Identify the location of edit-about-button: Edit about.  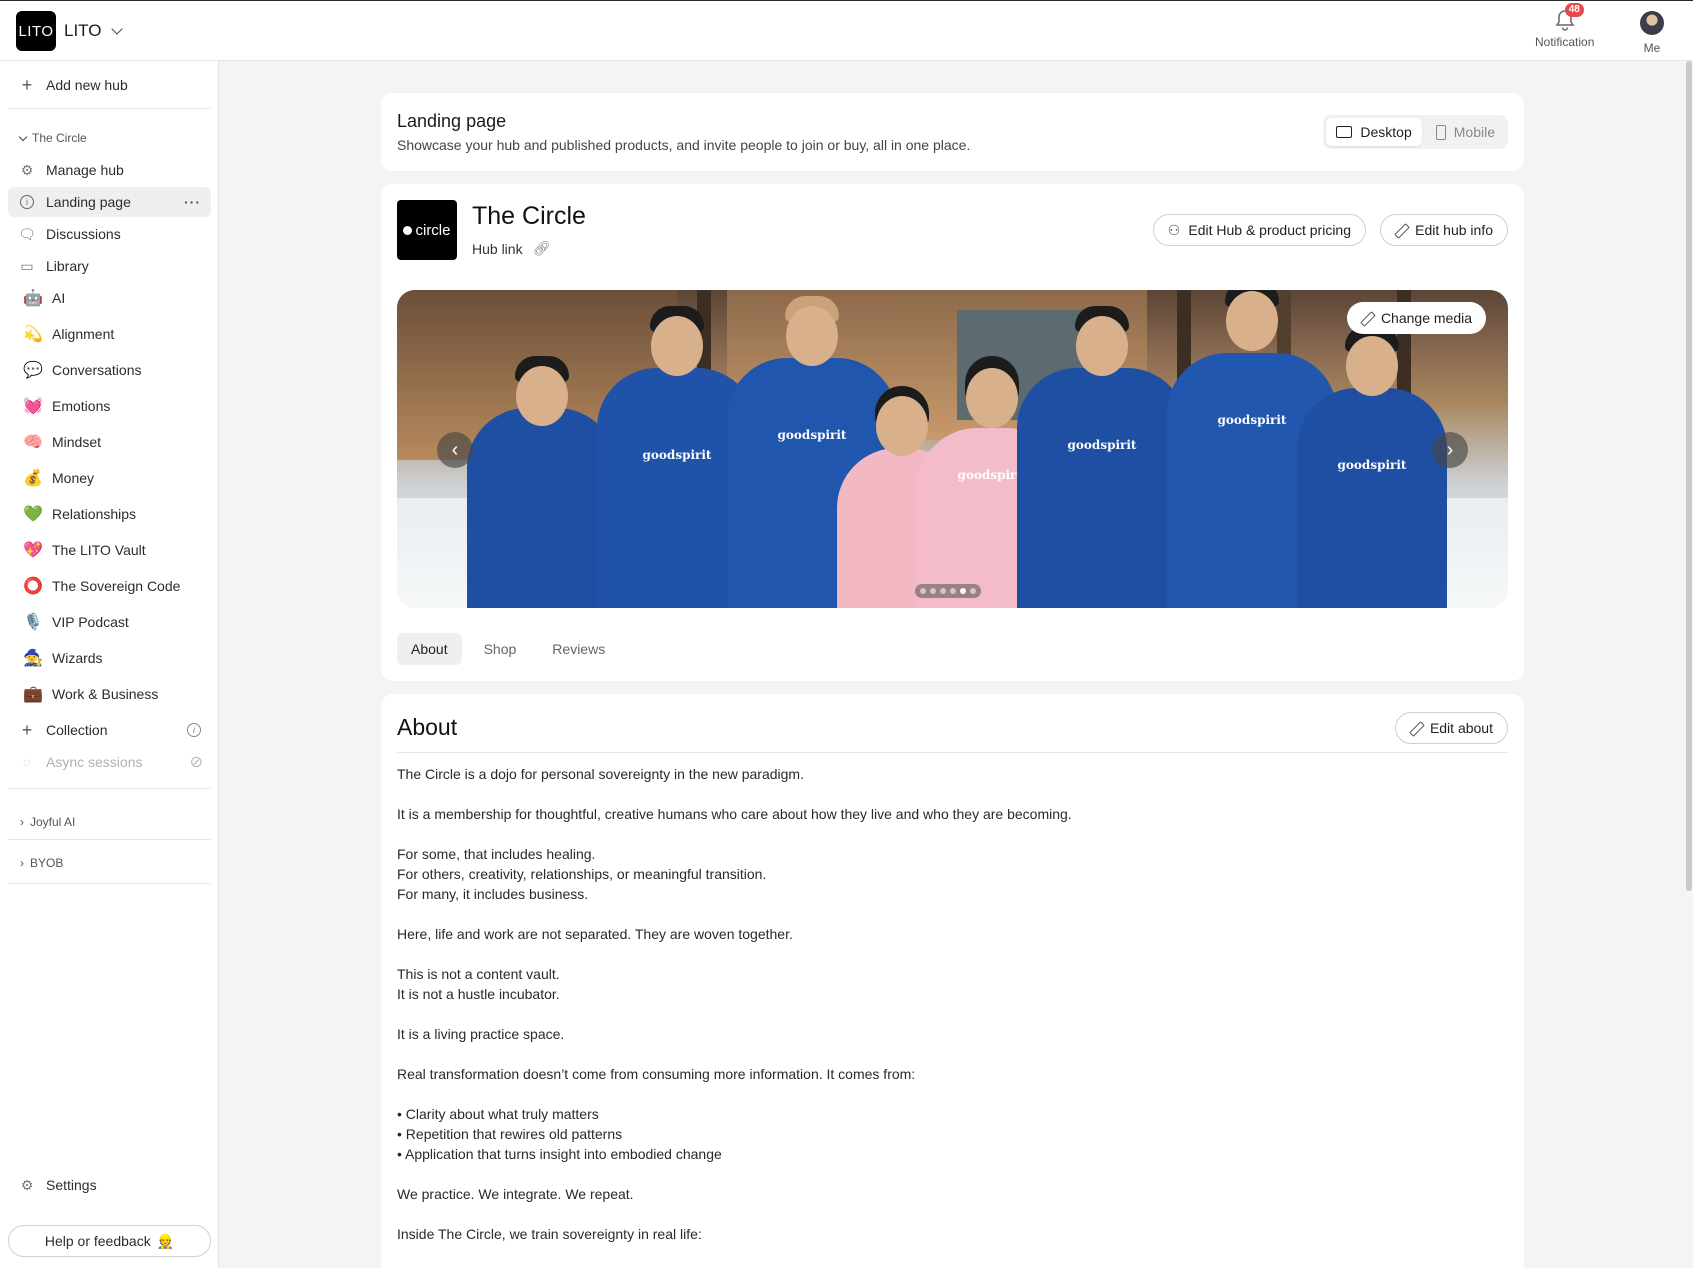
(1451, 728).